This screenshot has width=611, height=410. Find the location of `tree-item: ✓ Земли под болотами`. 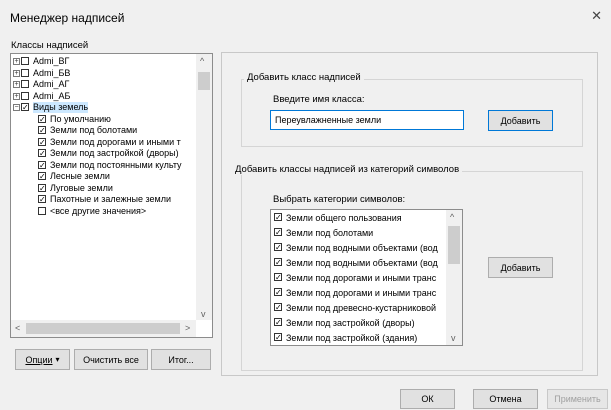

tree-item: ✓ Земли под болотами is located at coordinates (104, 131).